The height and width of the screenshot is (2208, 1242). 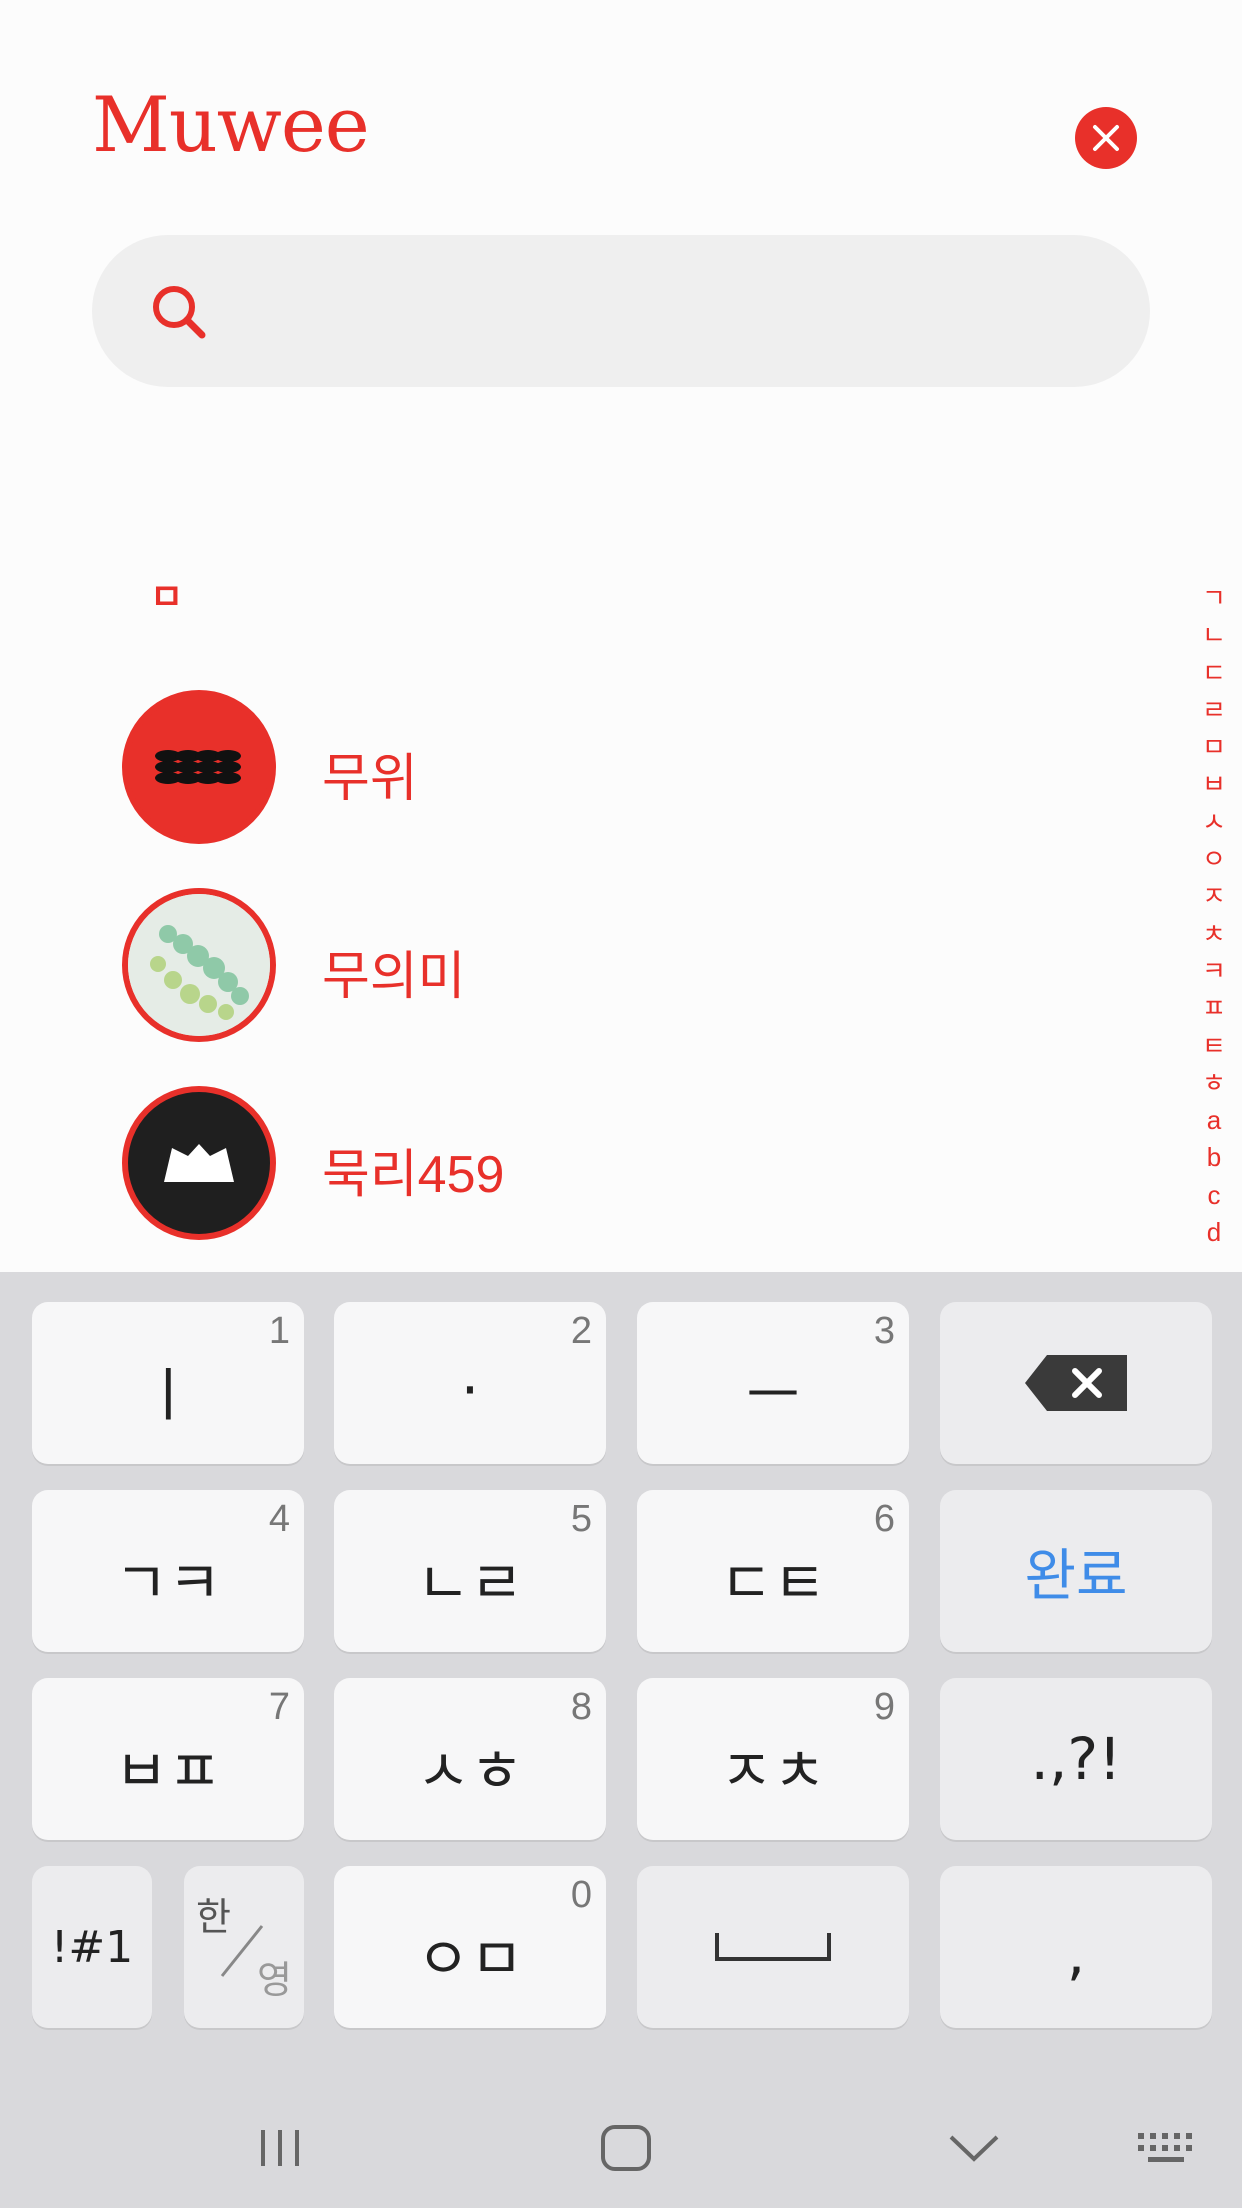 I want to click on index-letter: ㄷ, so click(x=1214, y=673).